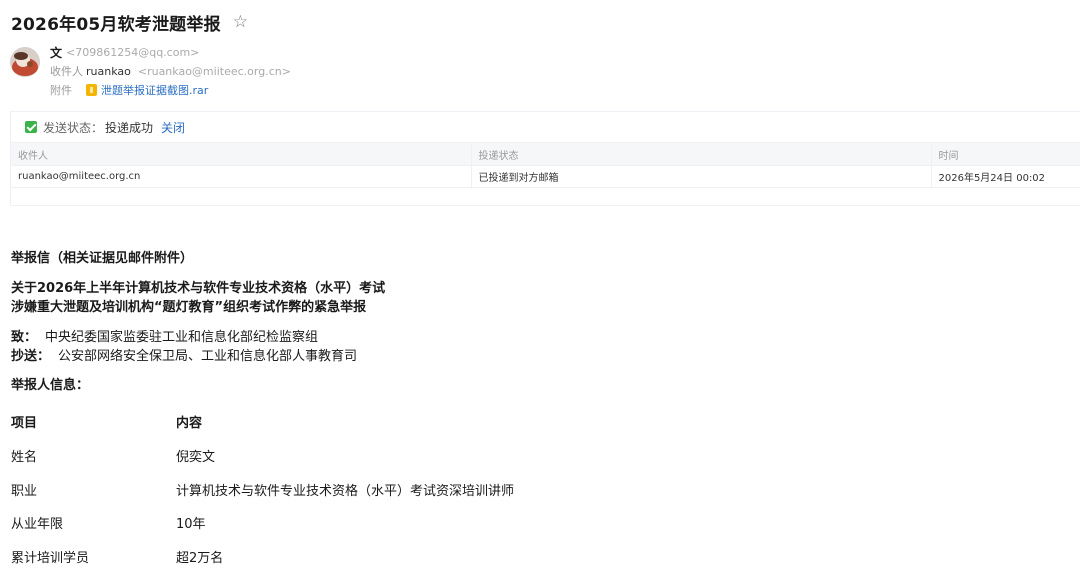  What do you see at coordinates (154, 90) in the screenshot?
I see `attachment-link: 泄题举报证据截图.rar` at bounding box center [154, 90].